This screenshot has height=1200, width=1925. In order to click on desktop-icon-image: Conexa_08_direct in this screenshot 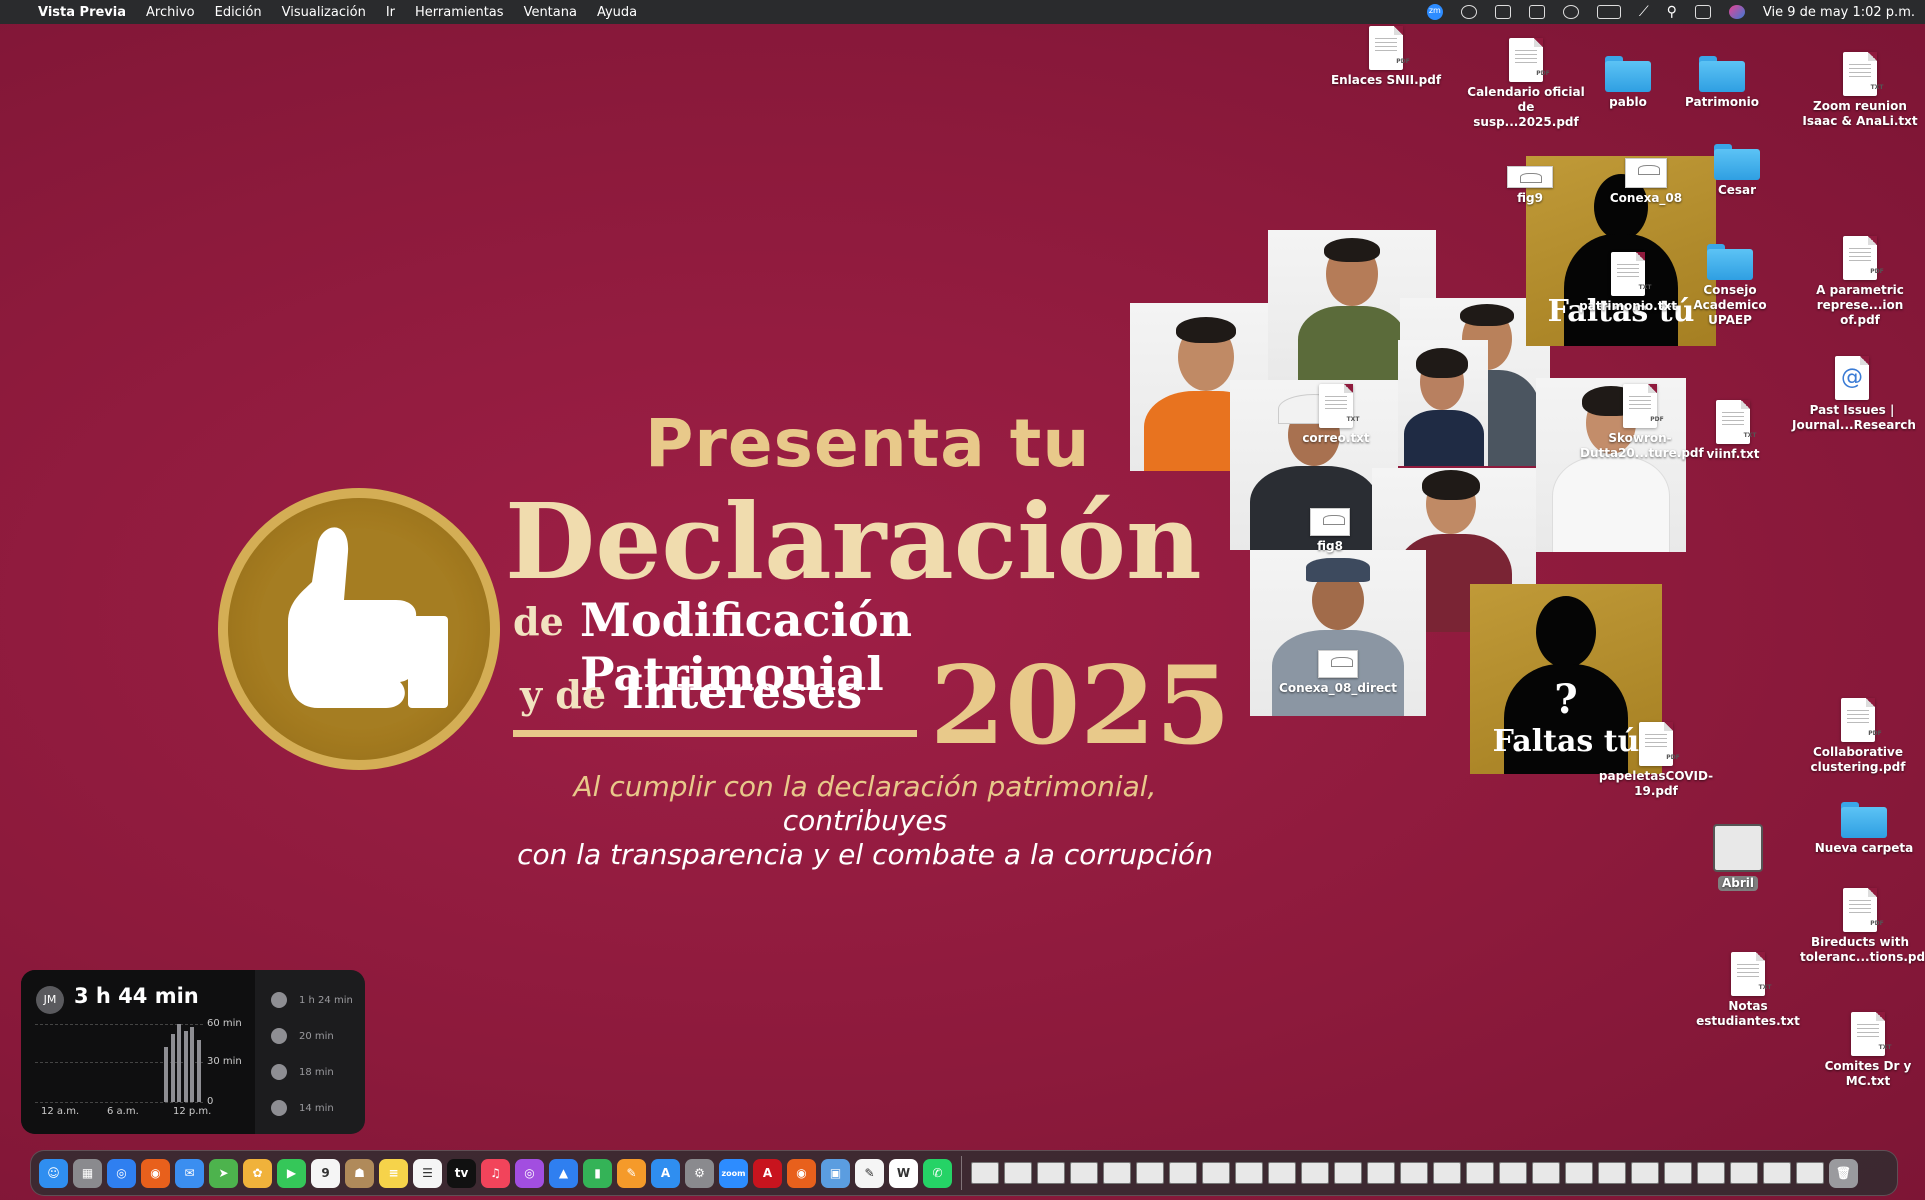, I will do `click(1338, 668)`.